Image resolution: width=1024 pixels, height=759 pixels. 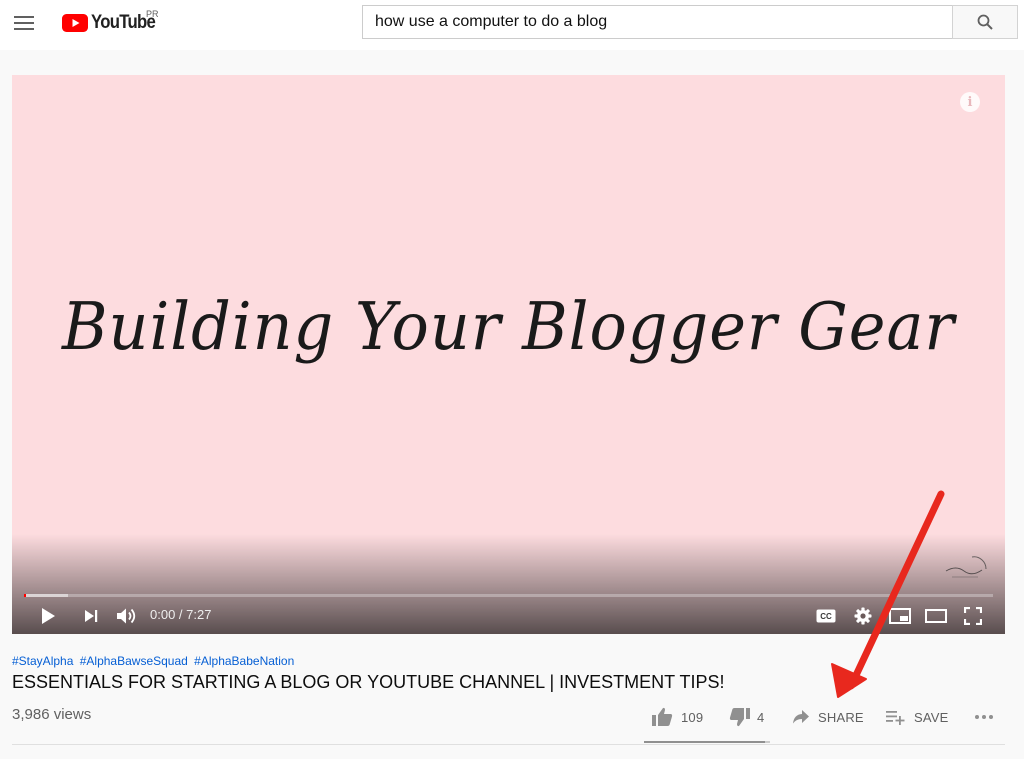 I want to click on hashtag-link: #AlphaBabeNation, so click(x=244, y=661).